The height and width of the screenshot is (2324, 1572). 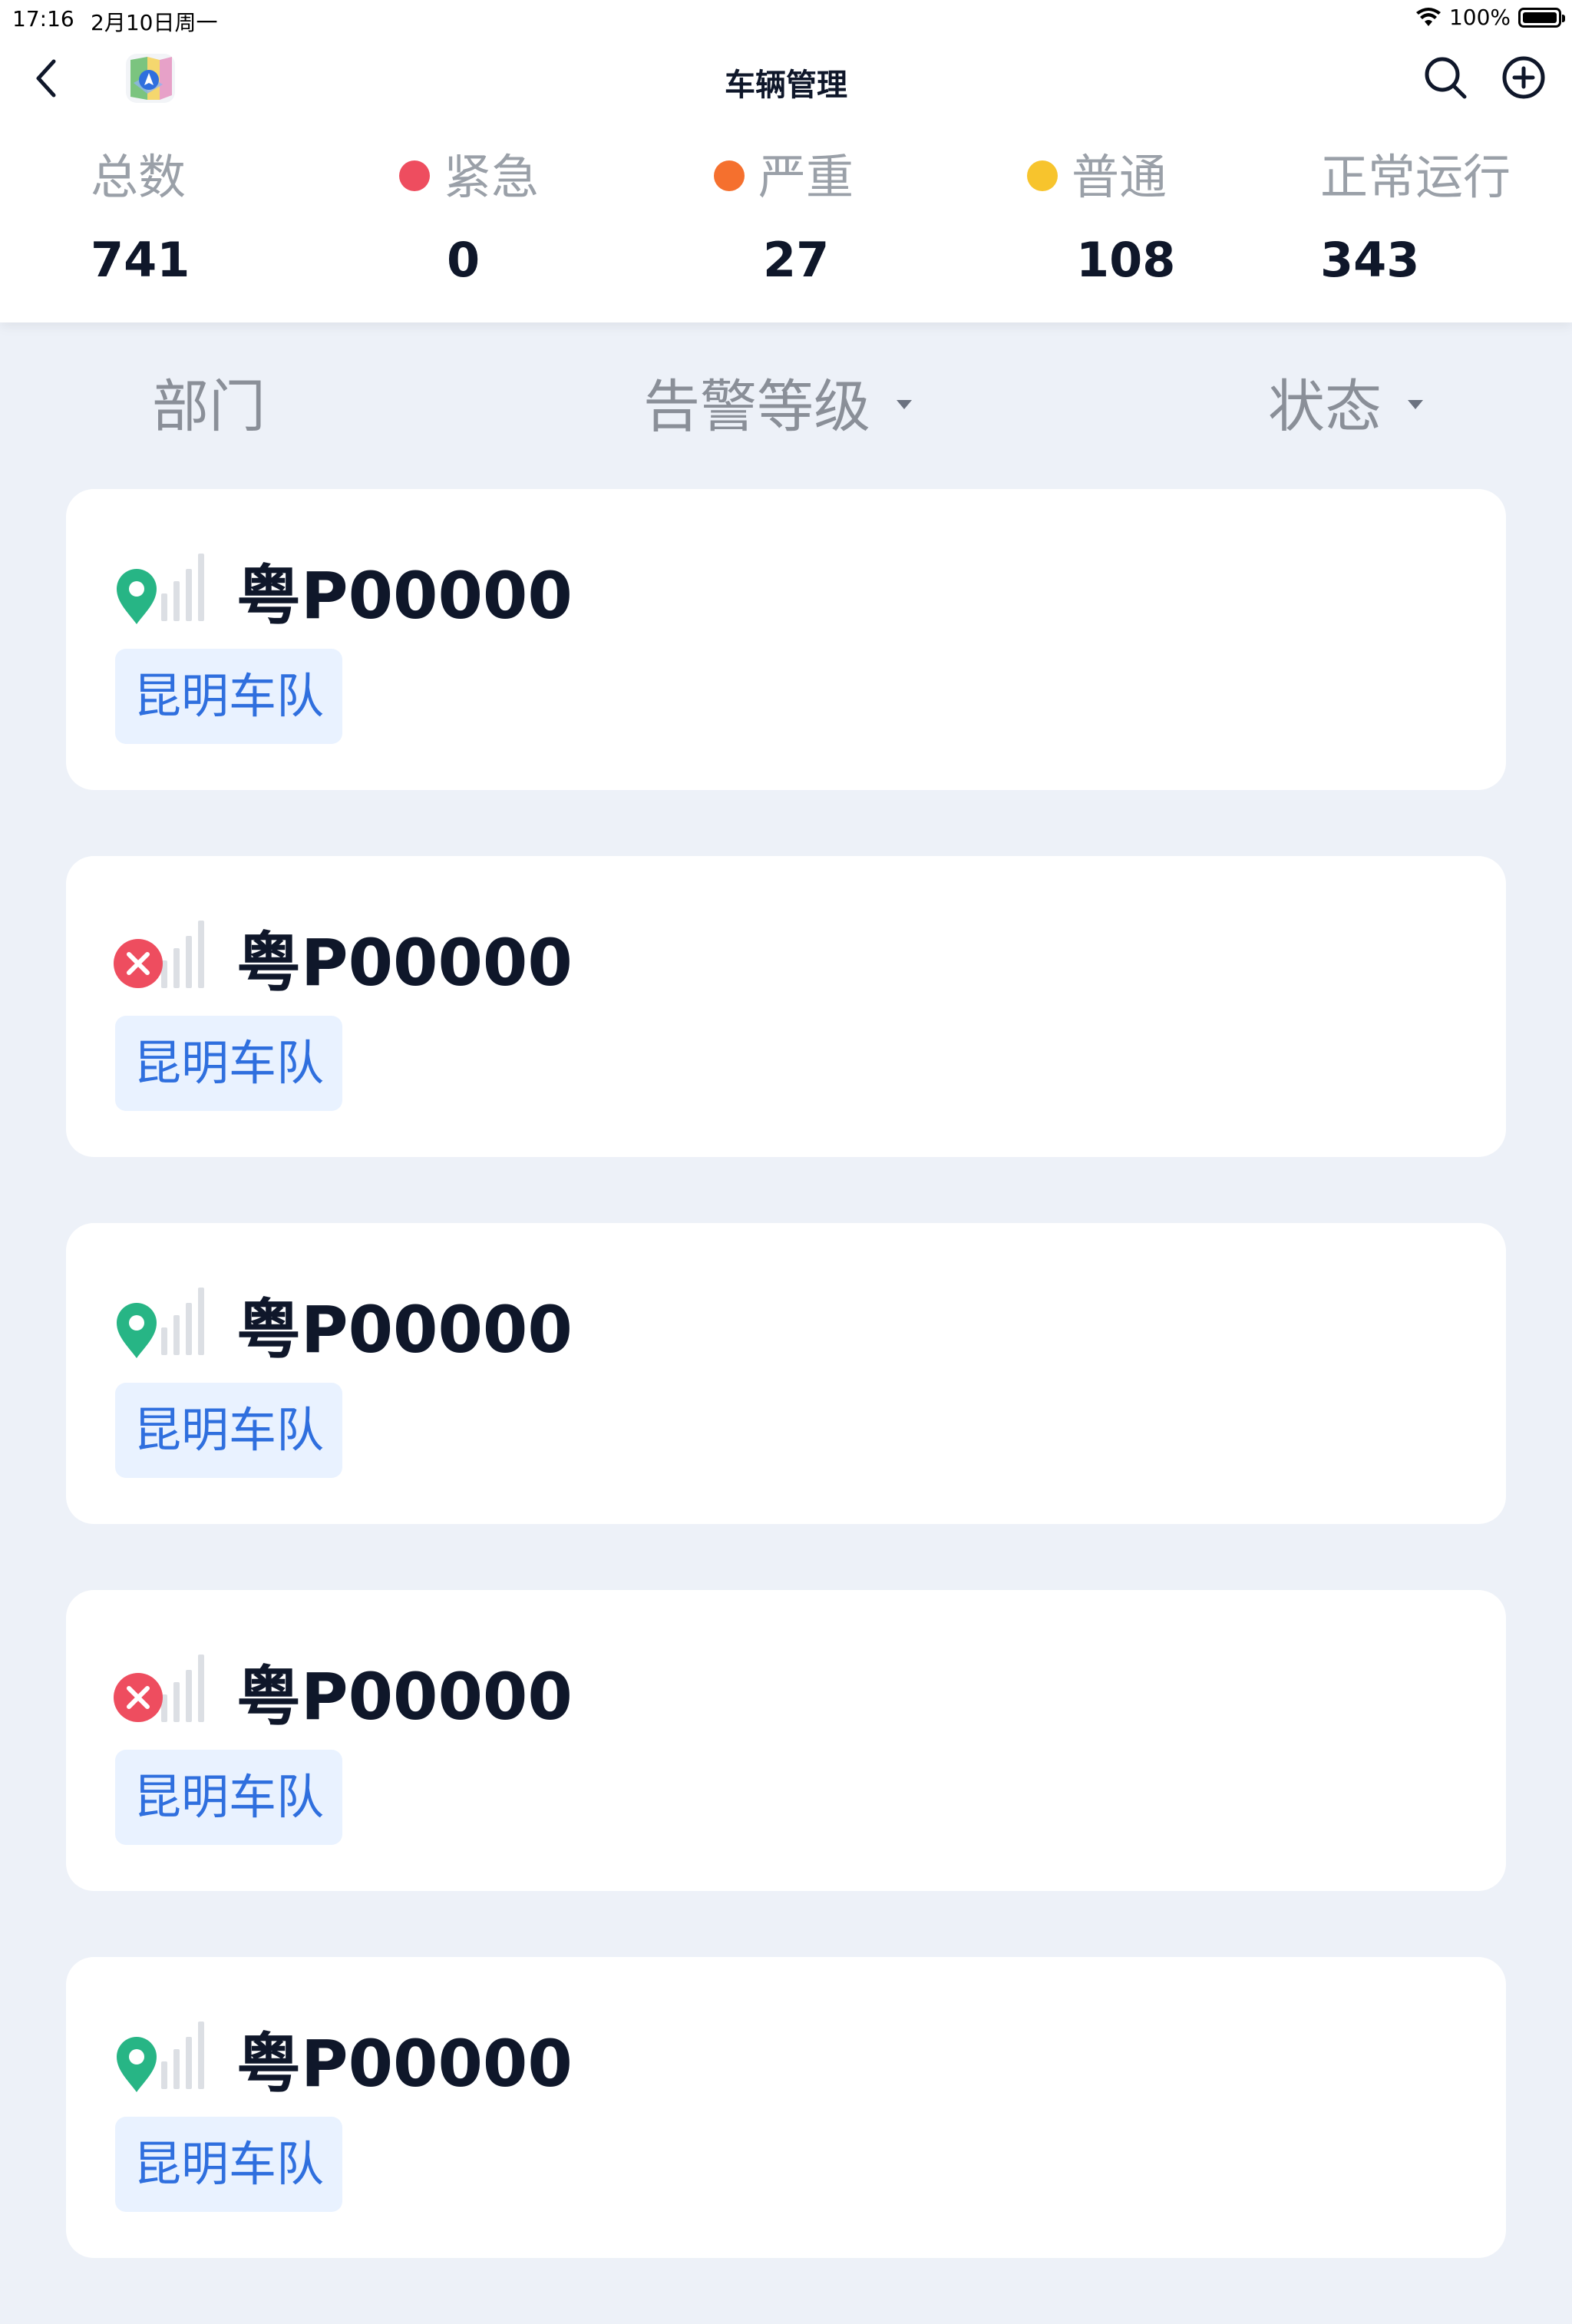 What do you see at coordinates (1370, 260) in the screenshot?
I see `stat-value: 343` at bounding box center [1370, 260].